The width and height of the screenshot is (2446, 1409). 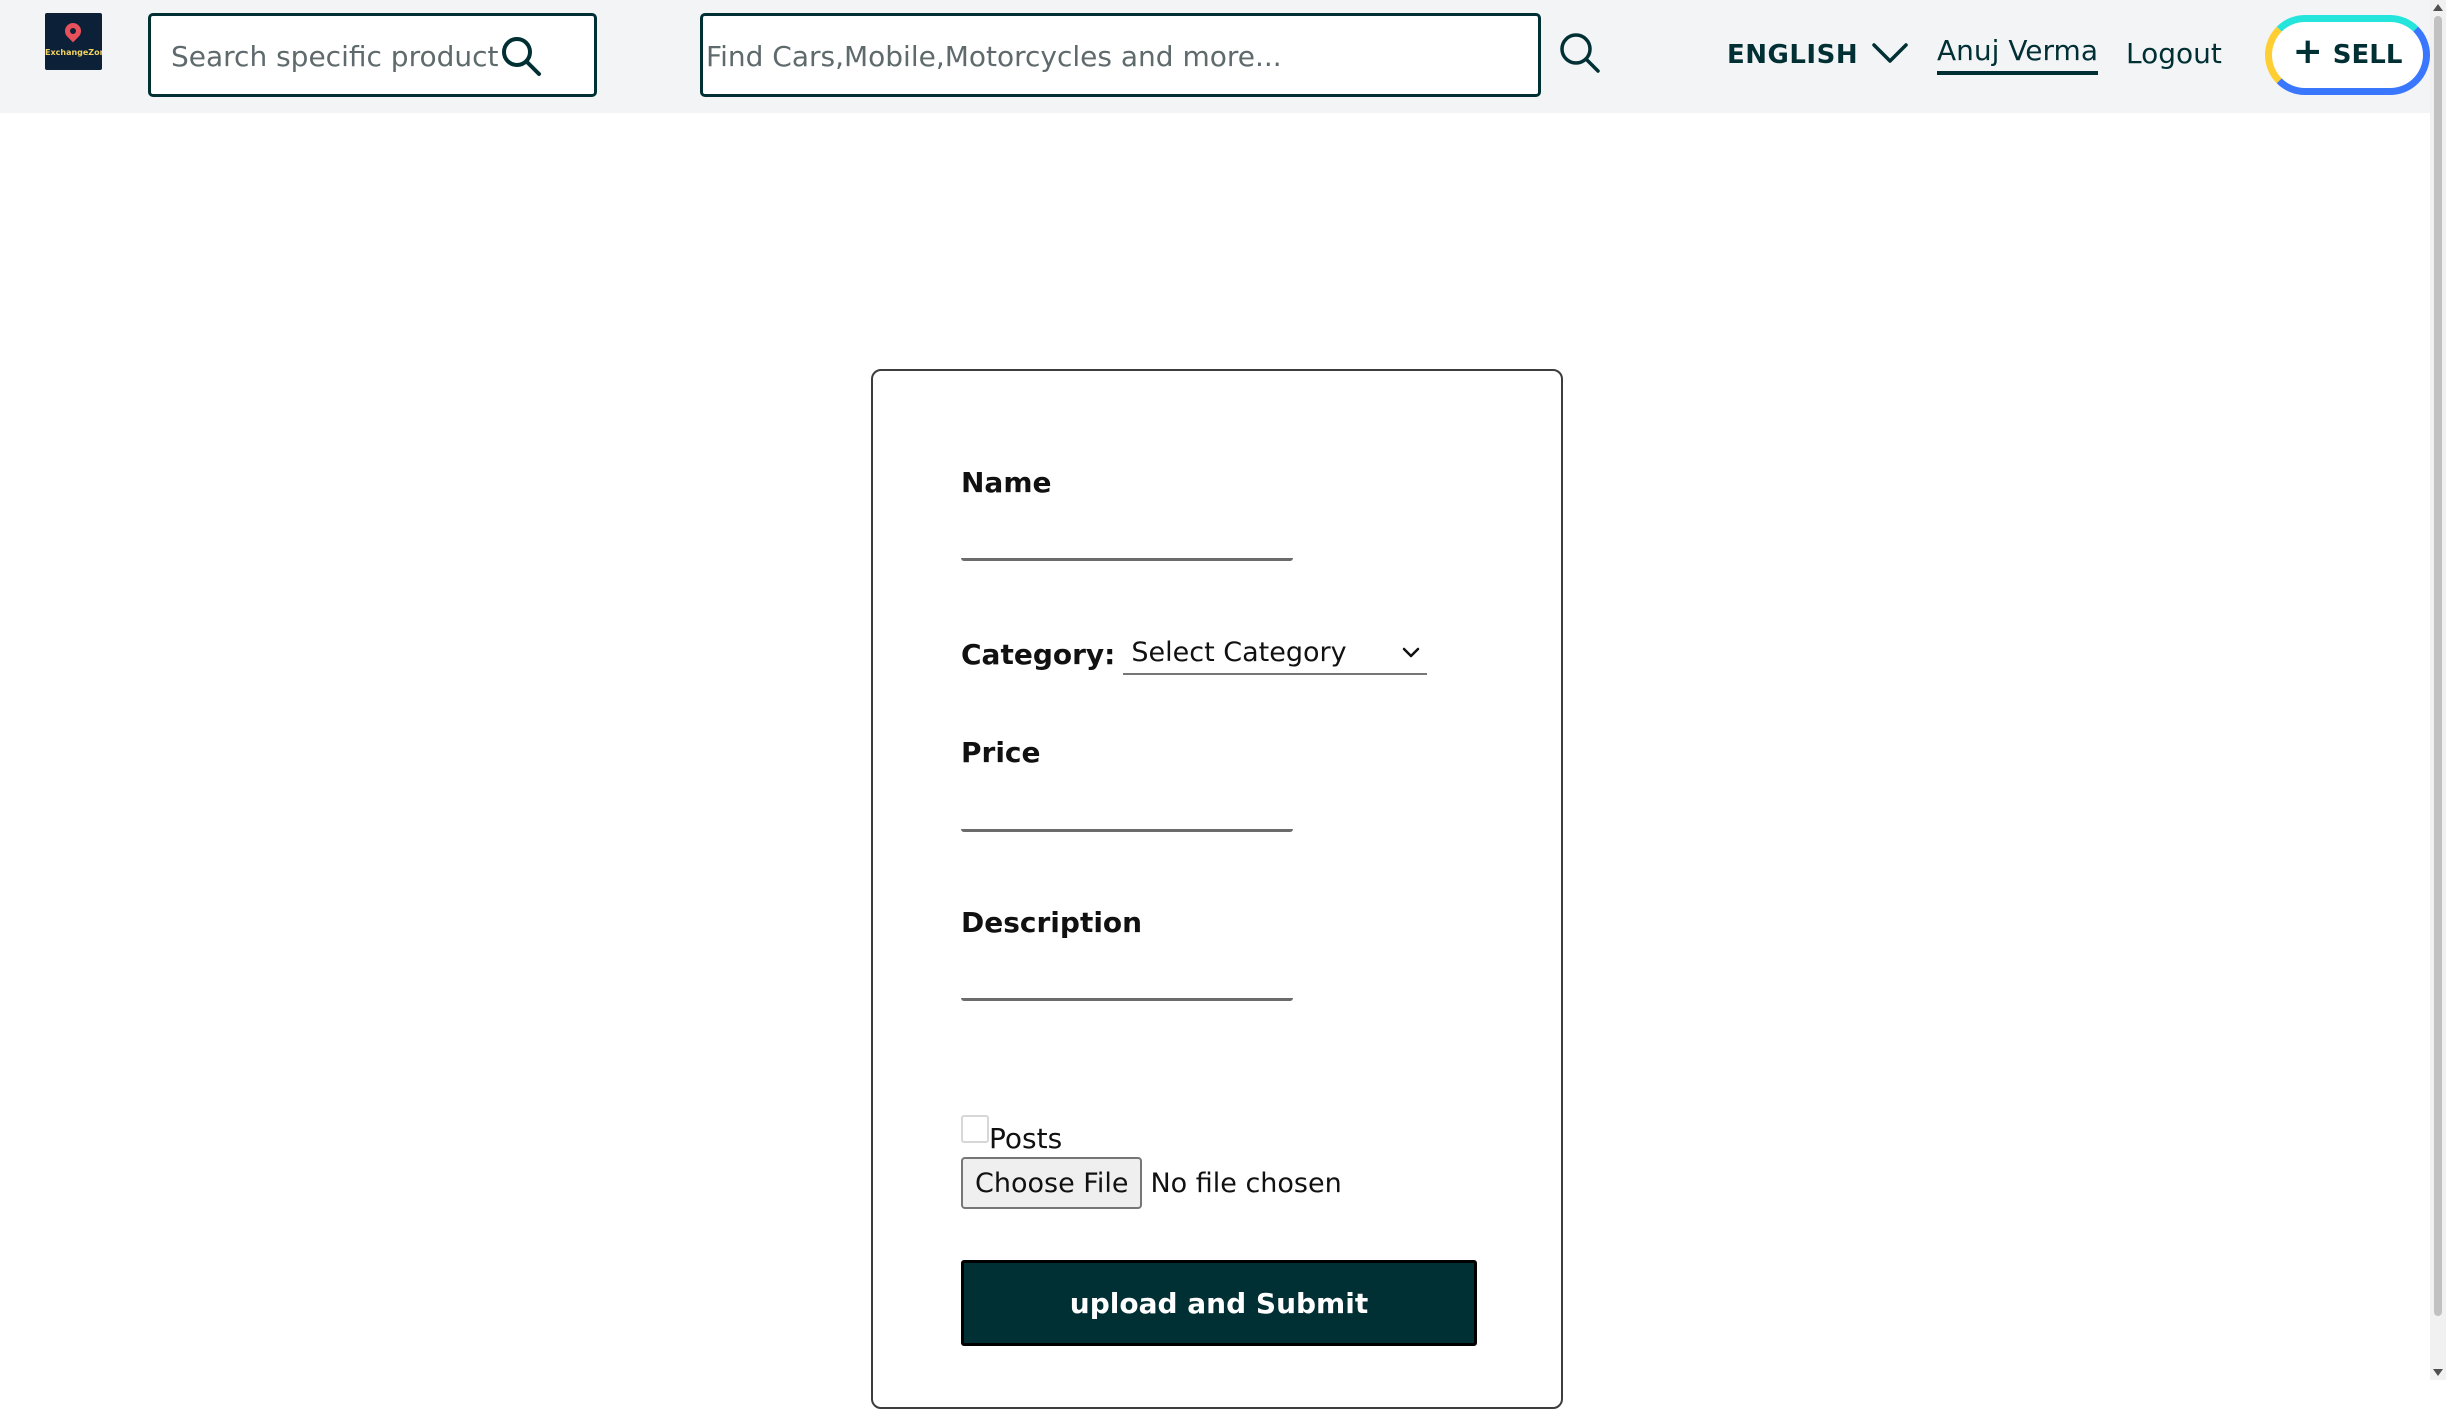 What do you see at coordinates (1052, 1183) in the screenshot?
I see `choose-file-button: Choose File` at bounding box center [1052, 1183].